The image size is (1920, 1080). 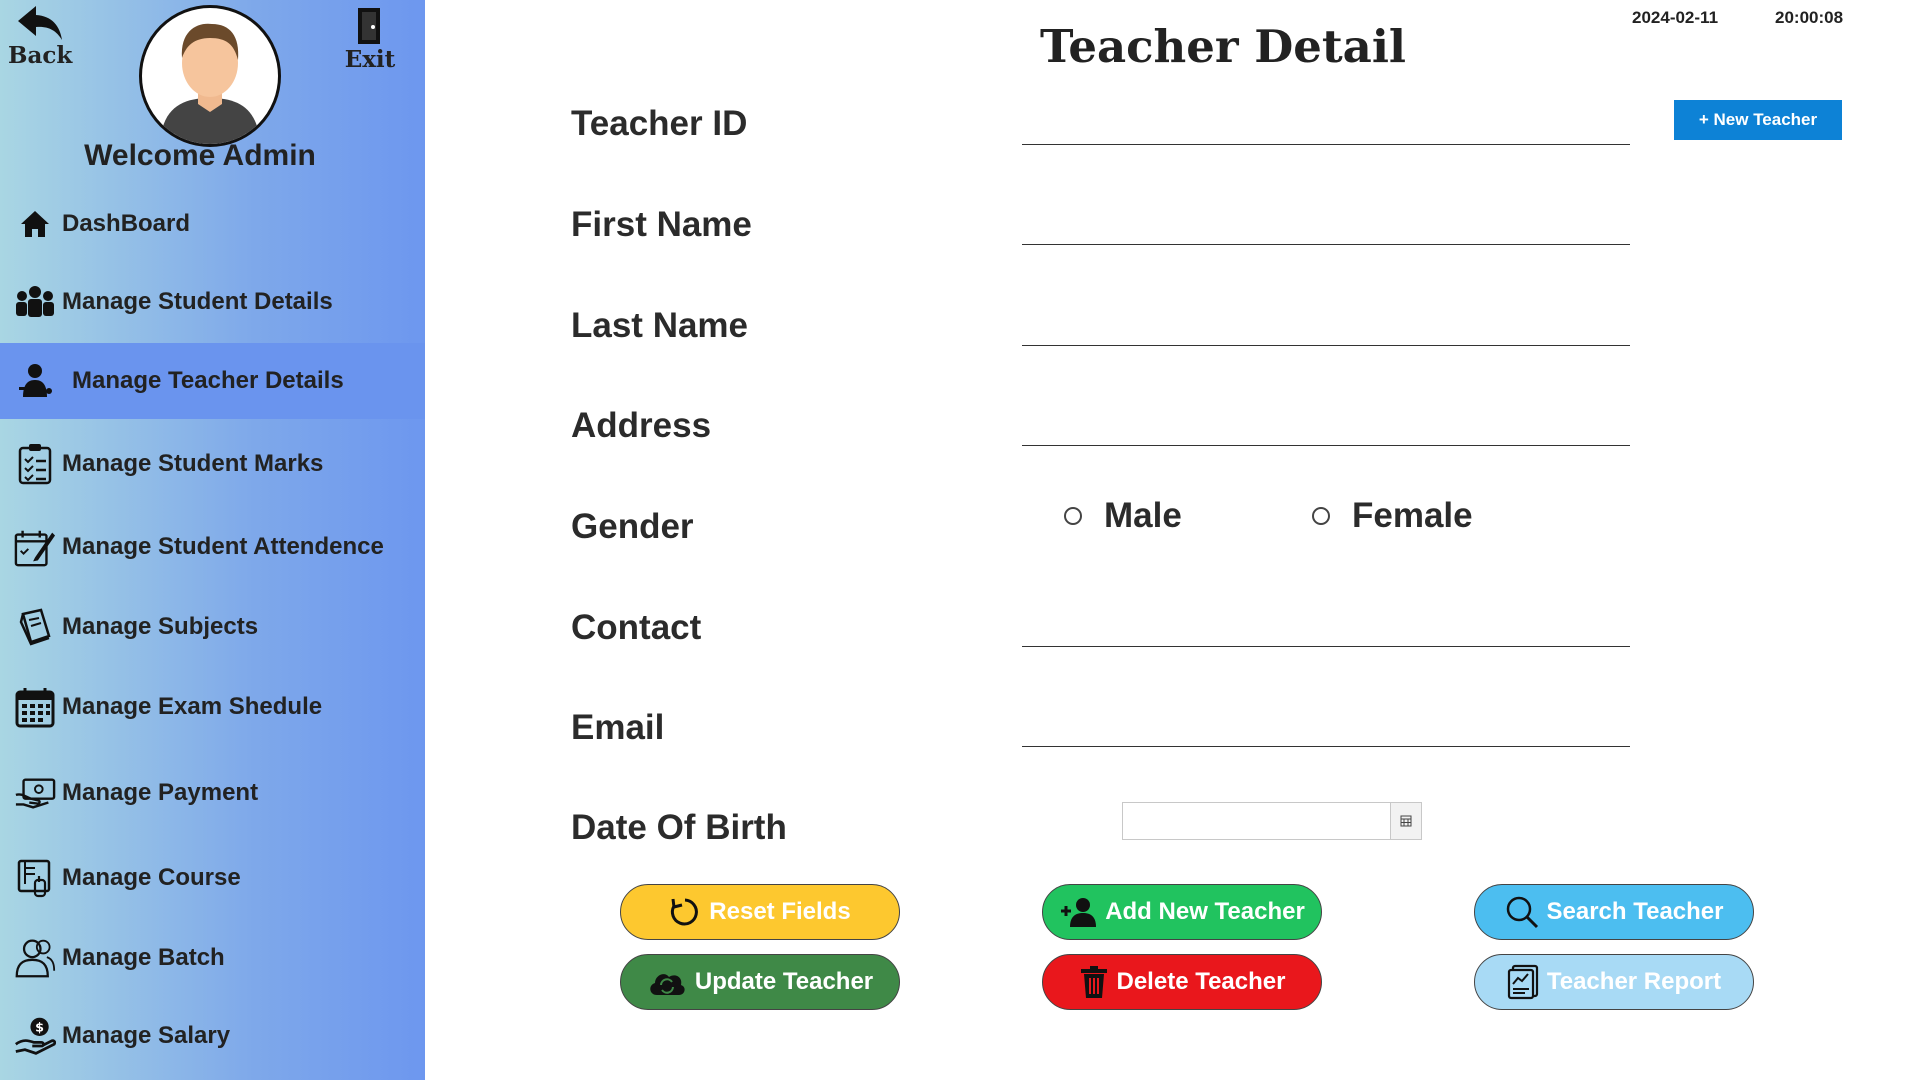 I want to click on search-icon, so click(x=1522, y=912).